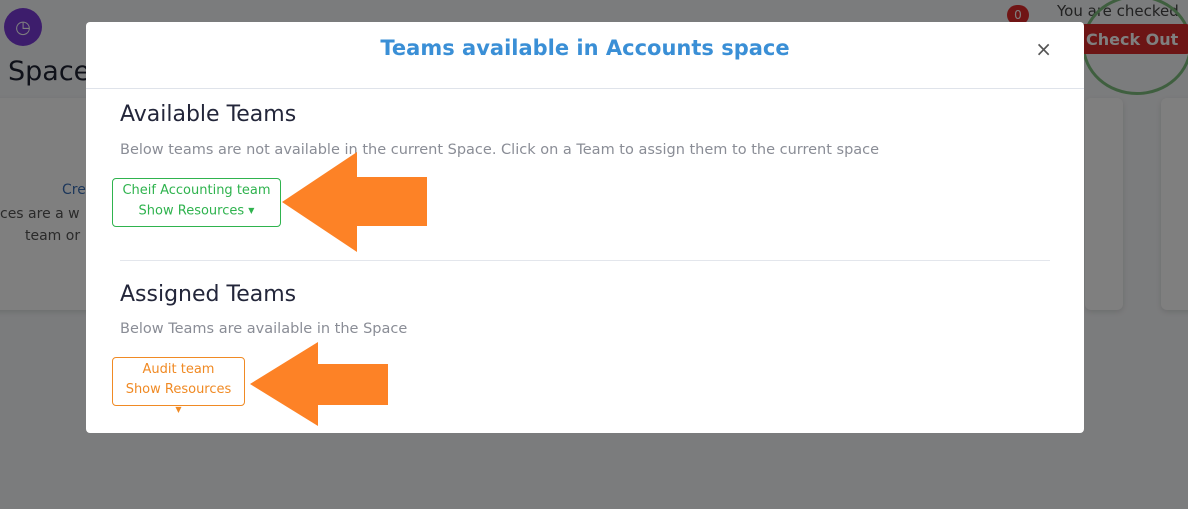 Image resolution: width=1188 pixels, height=509 pixels. Describe the element at coordinates (196, 190) in the screenshot. I see `team-name: Cheif Accounting team` at that location.